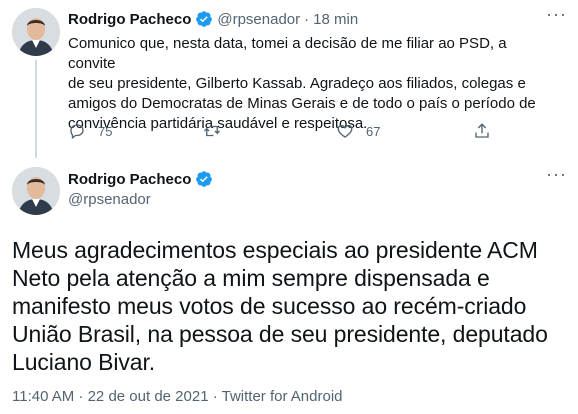 This screenshot has height=414, width=578. Describe the element at coordinates (117, 396) in the screenshot. I see `tweet-timestamp: 11:40 AM · 22 de out de 2021 ·` at that location.